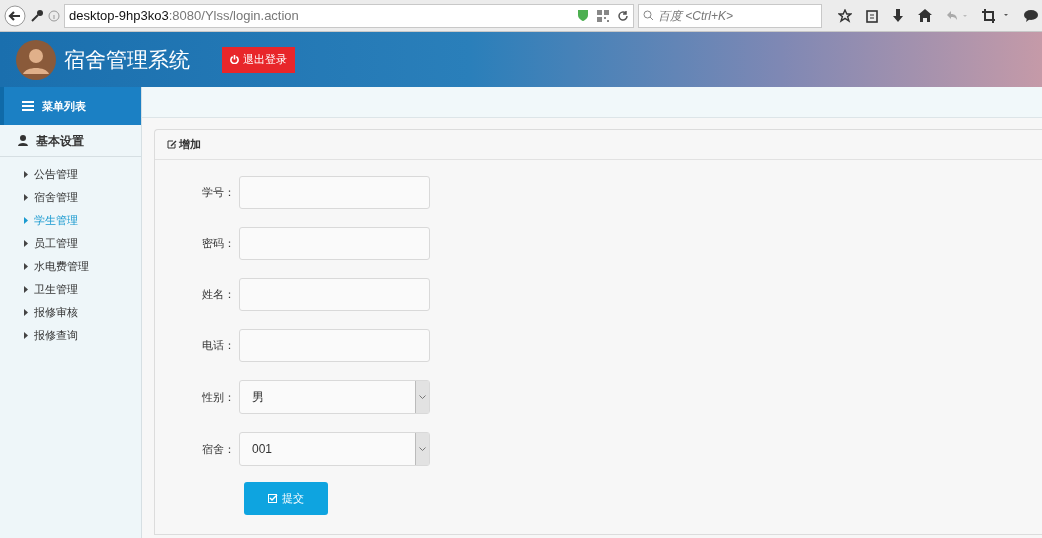  I want to click on app-title: 宿舍管理系统, so click(127, 59).